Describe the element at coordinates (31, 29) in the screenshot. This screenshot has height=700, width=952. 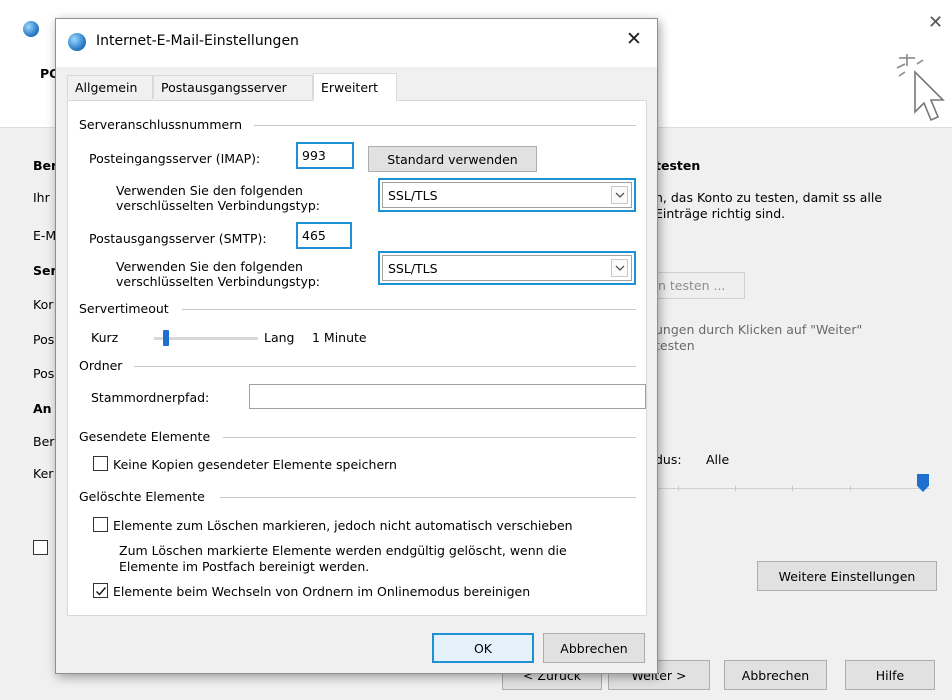
I see `account-window-icon` at that location.